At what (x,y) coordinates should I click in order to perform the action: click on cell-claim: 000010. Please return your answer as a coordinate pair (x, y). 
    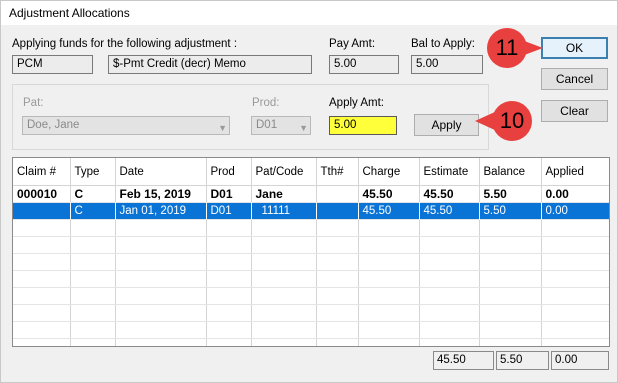
    Looking at the image, I should click on (42, 194).